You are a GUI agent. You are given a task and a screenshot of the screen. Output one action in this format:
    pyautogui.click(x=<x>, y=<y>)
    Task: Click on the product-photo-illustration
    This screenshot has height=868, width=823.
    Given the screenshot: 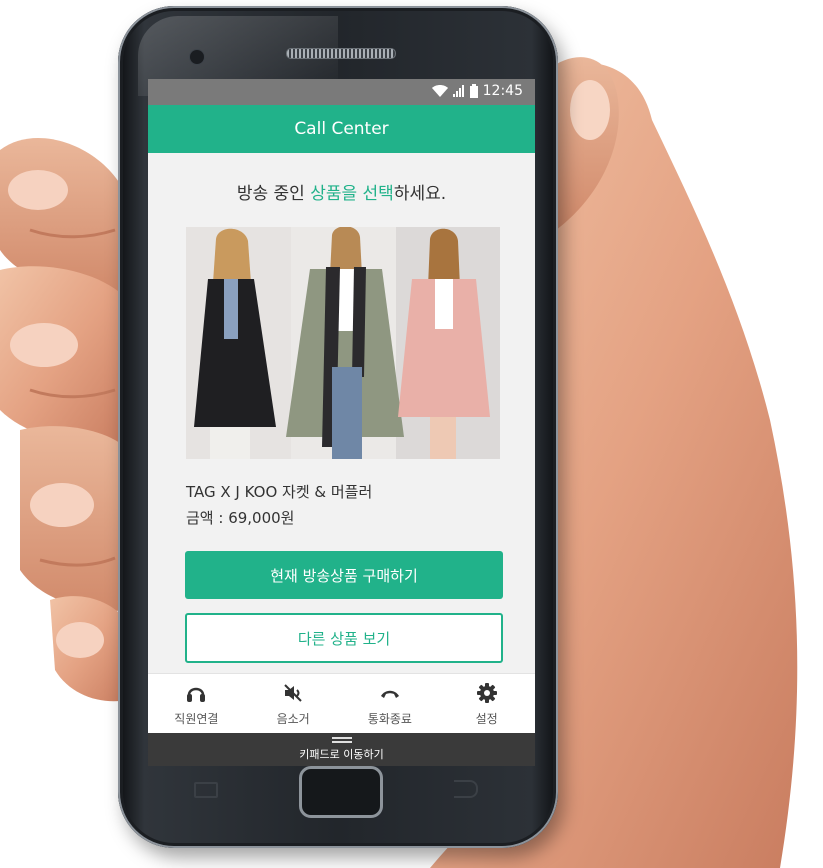 What is the action you would take?
    pyautogui.click(x=343, y=343)
    